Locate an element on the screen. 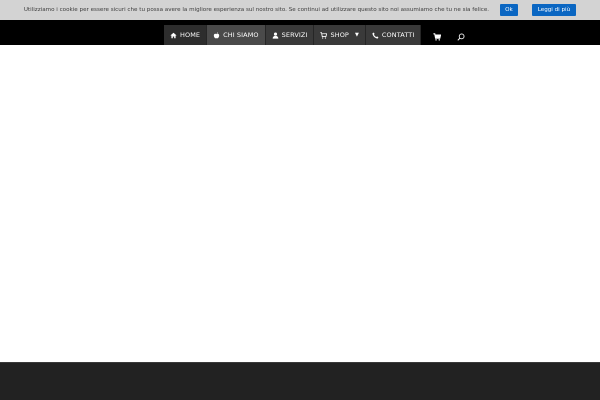 Image resolution: width=600 pixels, height=400 pixels. main-menu: HOME CHI SIAMO SERVIZI SHOP ▼ CONTATTI is located at coordinates (317, 35).